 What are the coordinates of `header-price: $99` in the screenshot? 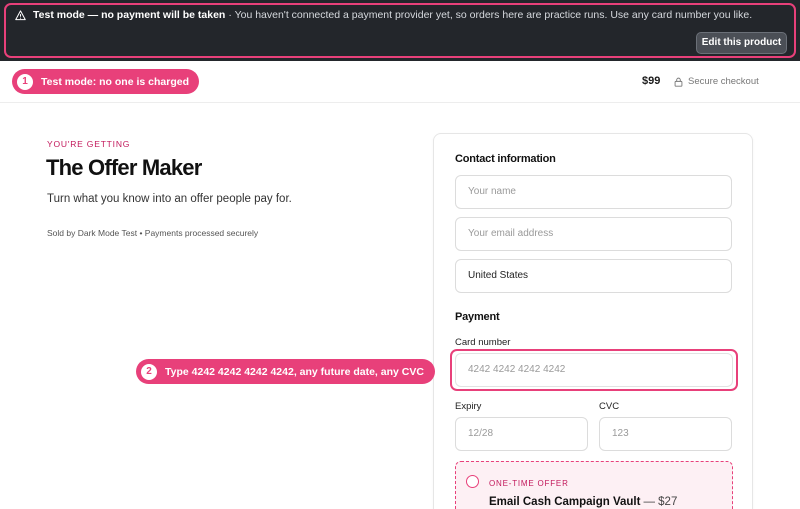 It's located at (651, 81).